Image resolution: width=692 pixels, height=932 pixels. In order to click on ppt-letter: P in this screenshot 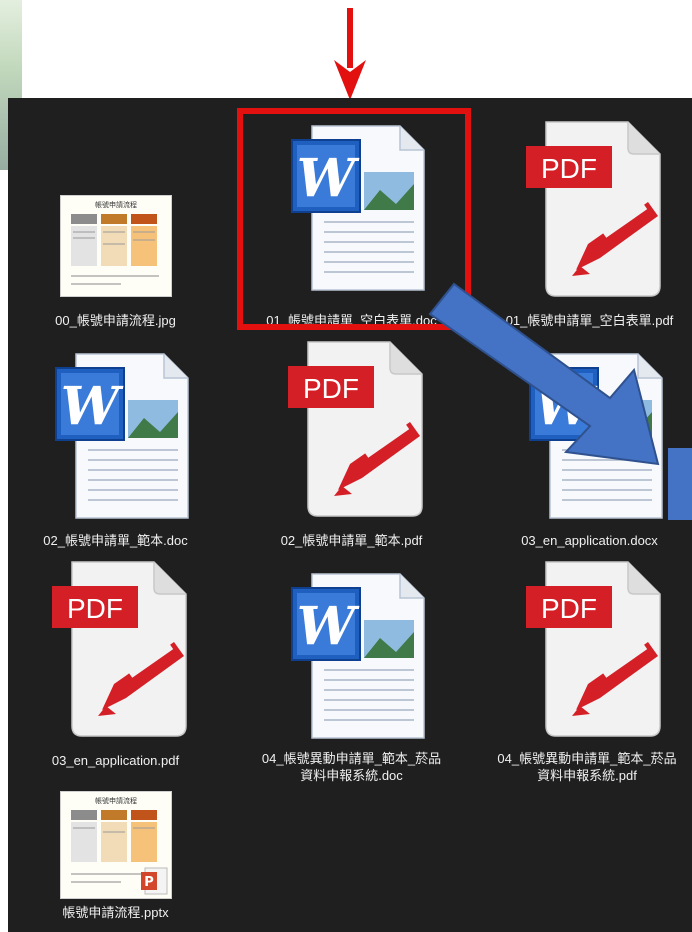, I will do `click(149, 882)`.